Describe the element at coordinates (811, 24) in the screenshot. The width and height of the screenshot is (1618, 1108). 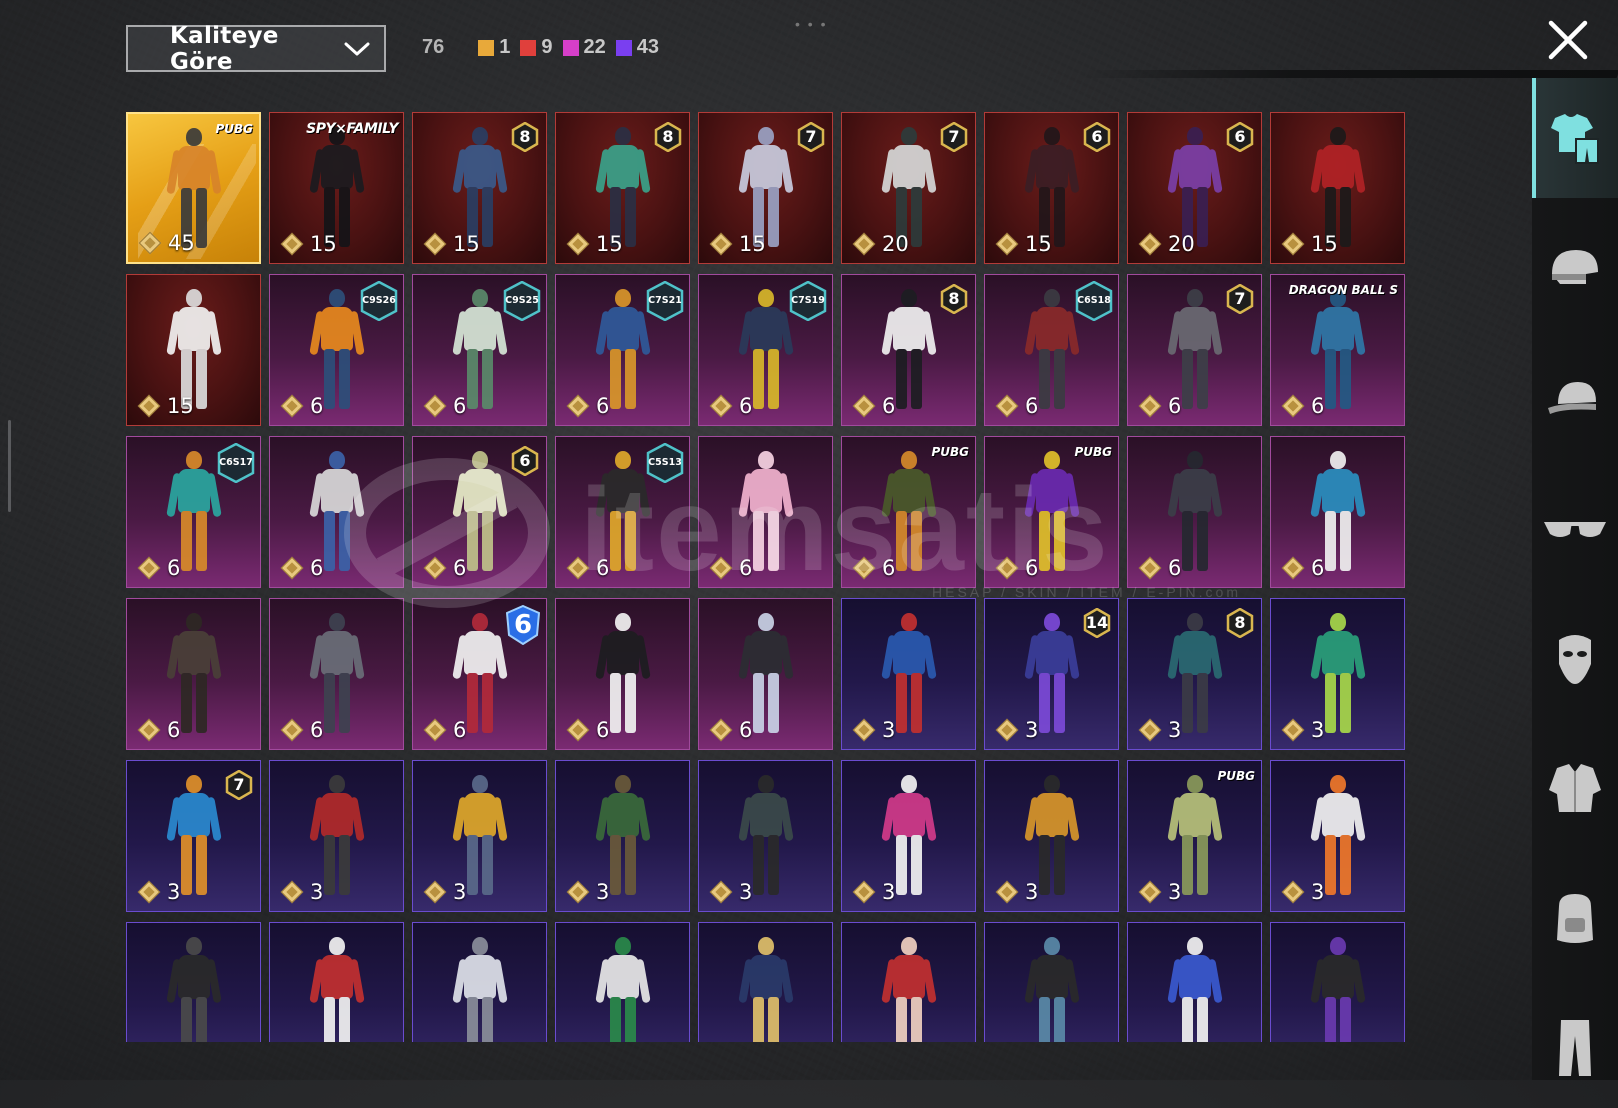
I see `drag-handle-dots: • • •` at that location.